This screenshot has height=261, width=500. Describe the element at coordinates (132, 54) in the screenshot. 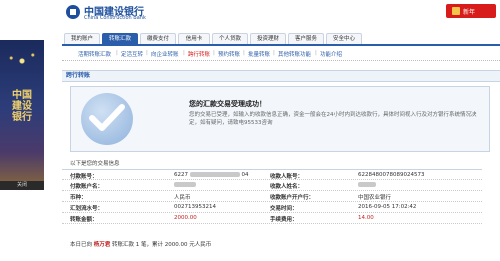

I see `subnav-fixed-current: 定活互转` at that location.